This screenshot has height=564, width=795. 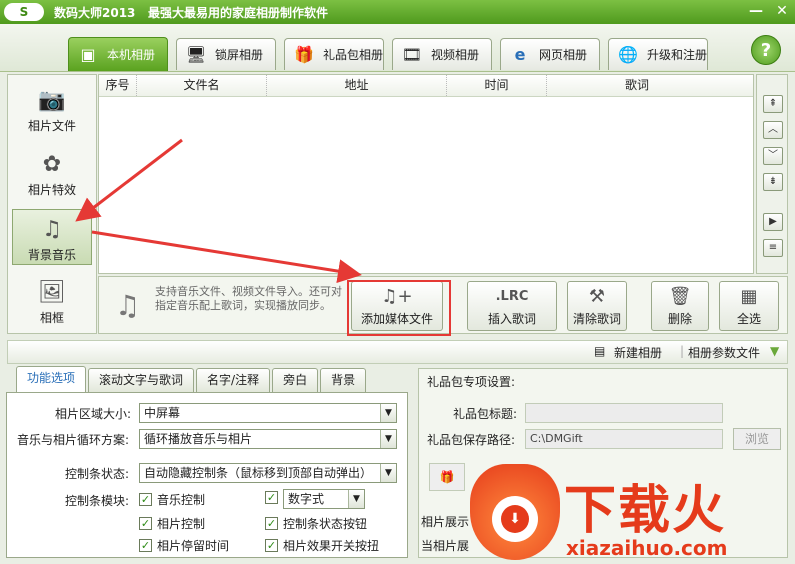 What do you see at coordinates (515, 519) in the screenshot?
I see `download-icon: ⬇` at bounding box center [515, 519].